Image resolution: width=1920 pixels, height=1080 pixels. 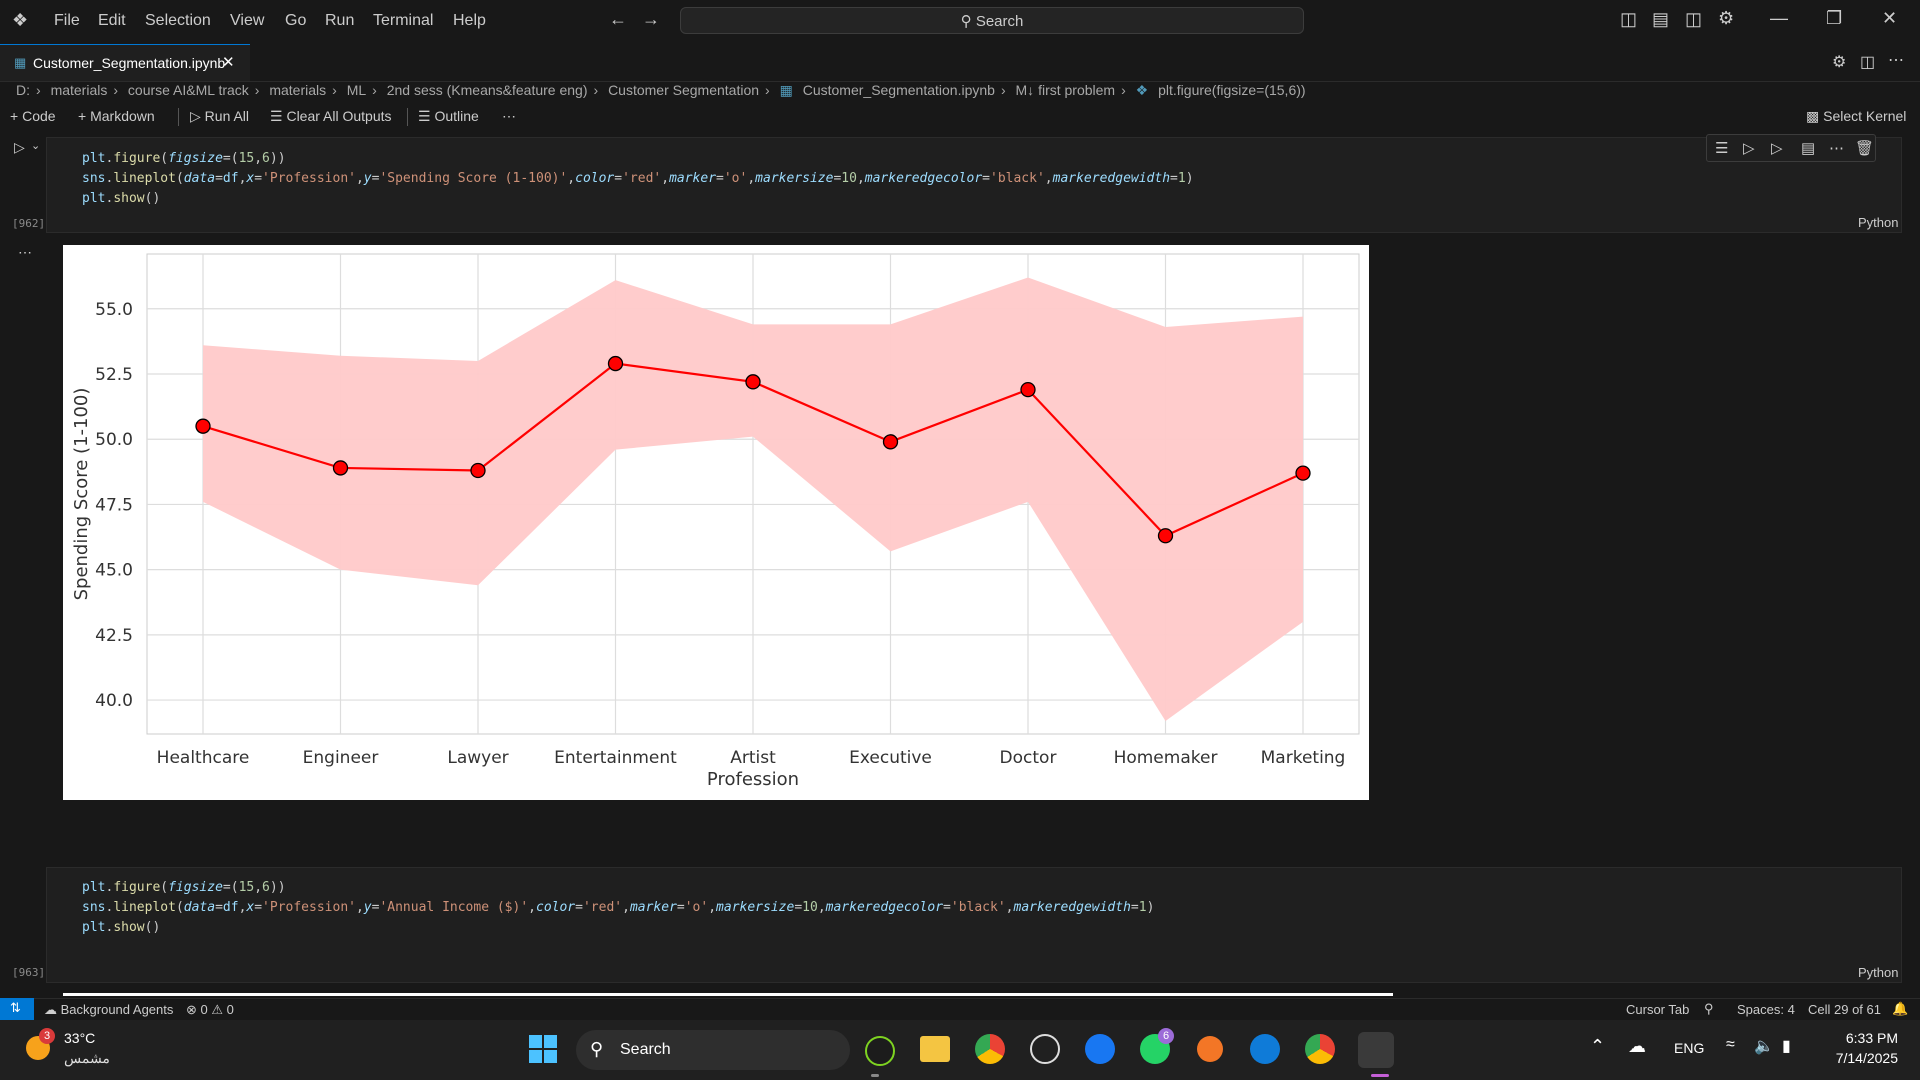 What do you see at coordinates (125, 62) in the screenshot?
I see `tab-customer-segmentation: ▦ Customer_Segmentation.ipynb ✕` at bounding box center [125, 62].